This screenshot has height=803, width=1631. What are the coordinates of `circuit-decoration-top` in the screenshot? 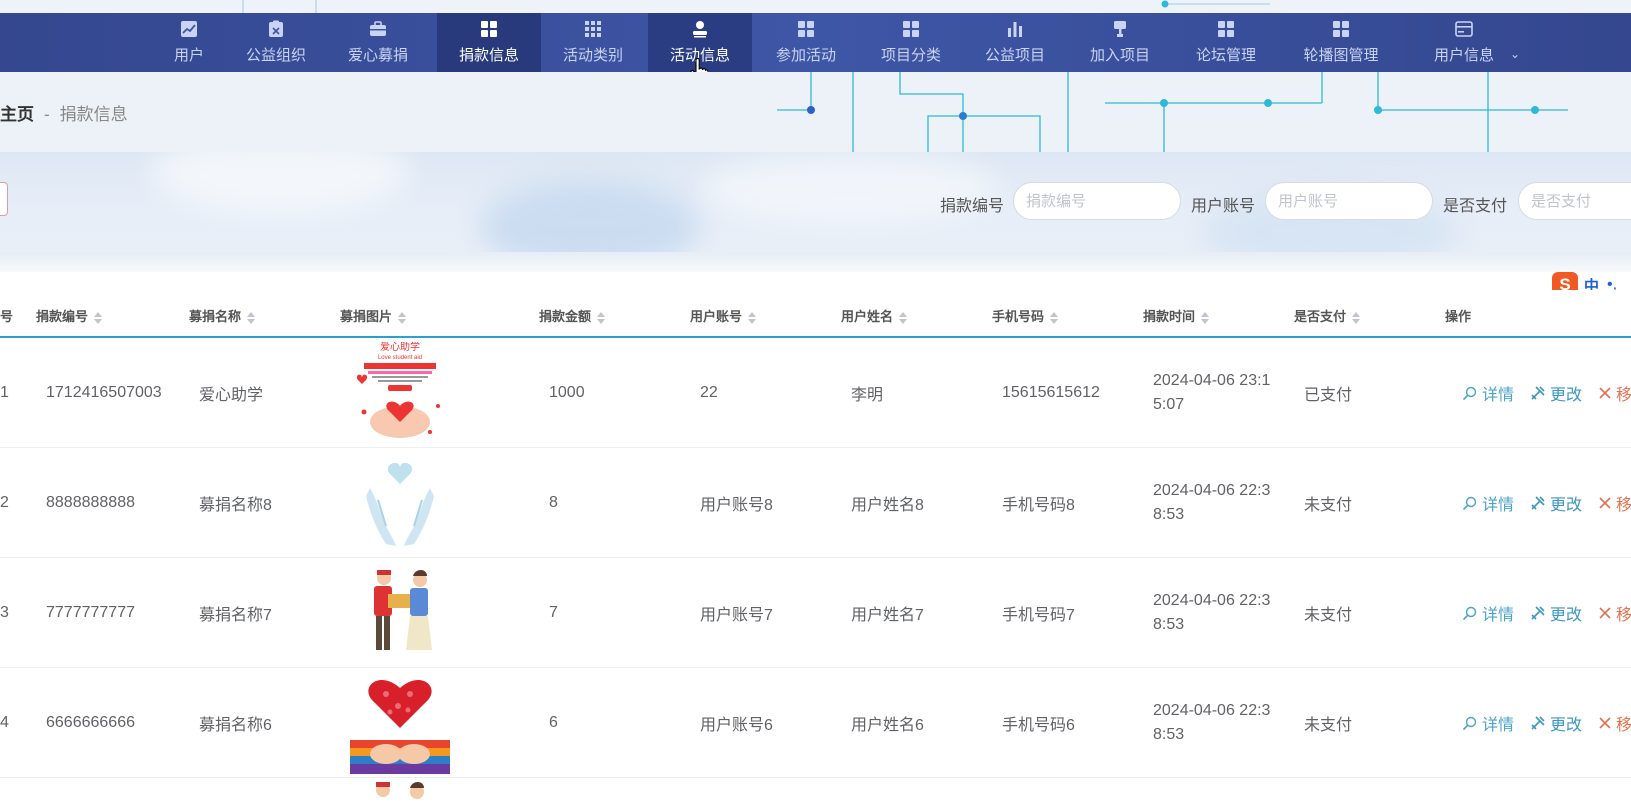 It's located at (756, 6).